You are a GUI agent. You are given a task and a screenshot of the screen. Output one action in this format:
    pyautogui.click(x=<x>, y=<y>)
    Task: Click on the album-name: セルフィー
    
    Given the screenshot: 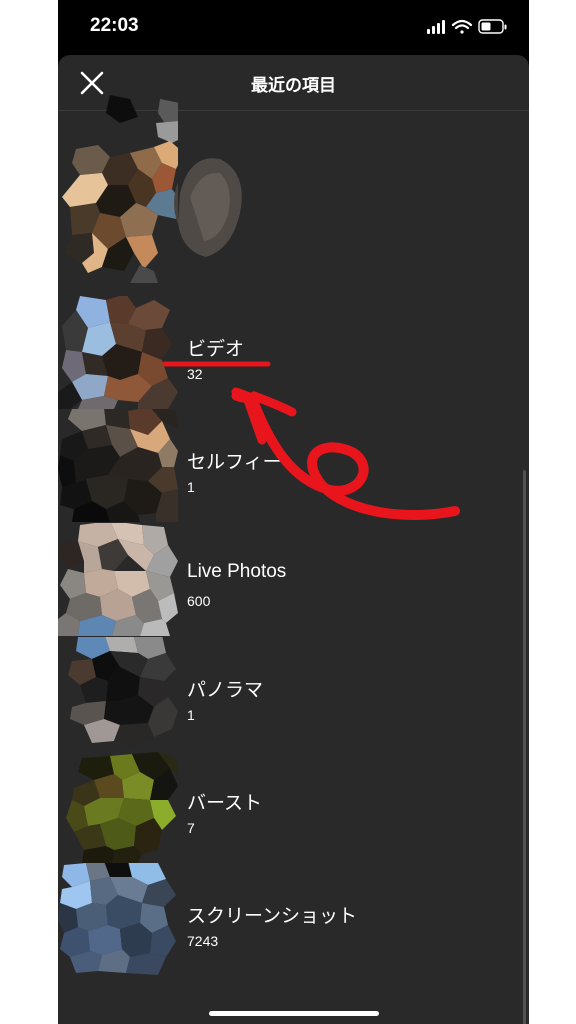 What is the action you would take?
    pyautogui.click(x=234, y=462)
    